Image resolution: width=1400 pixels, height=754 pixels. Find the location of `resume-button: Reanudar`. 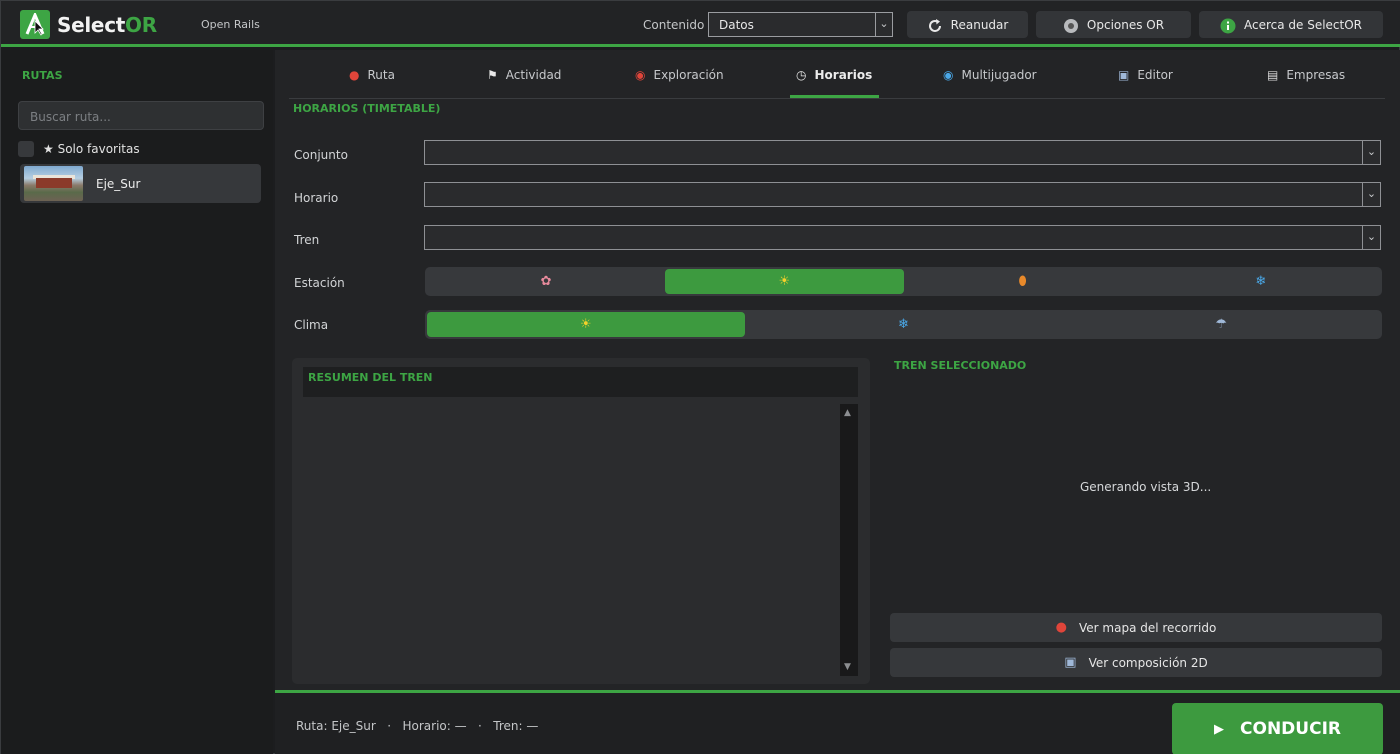

resume-button: Reanudar is located at coordinates (967, 24).